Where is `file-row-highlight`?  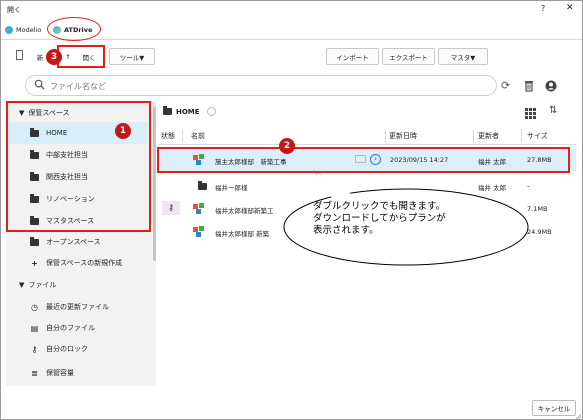 file-row-highlight is located at coordinates (363, 160).